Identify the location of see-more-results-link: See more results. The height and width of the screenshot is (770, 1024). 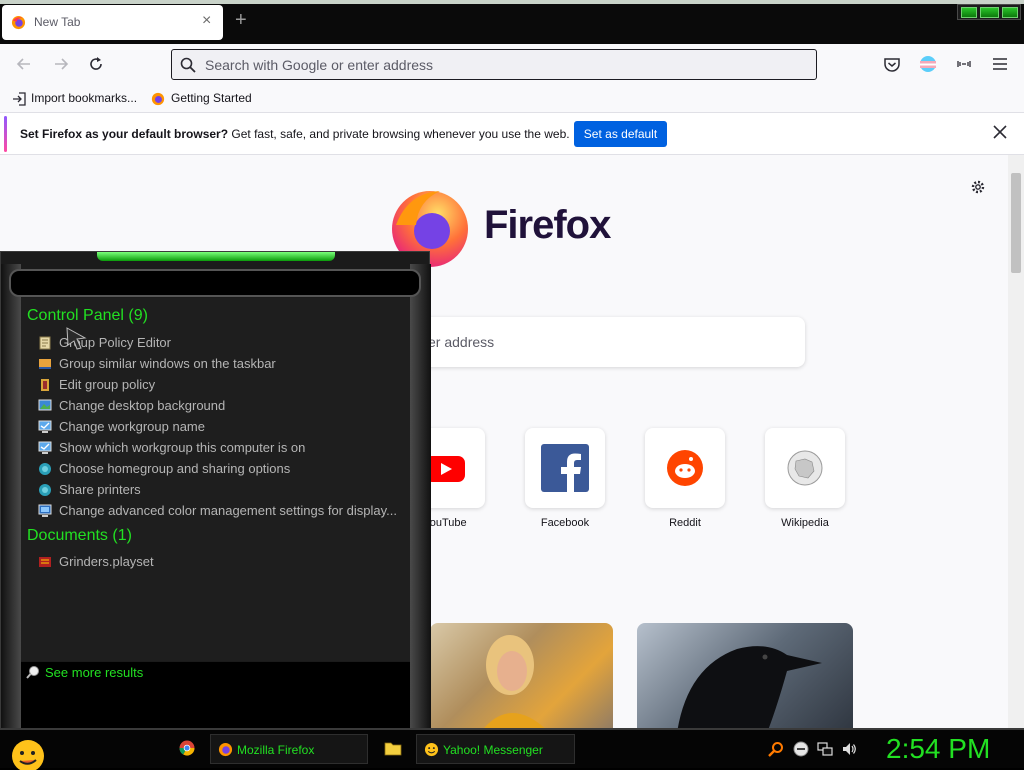
(94, 672).